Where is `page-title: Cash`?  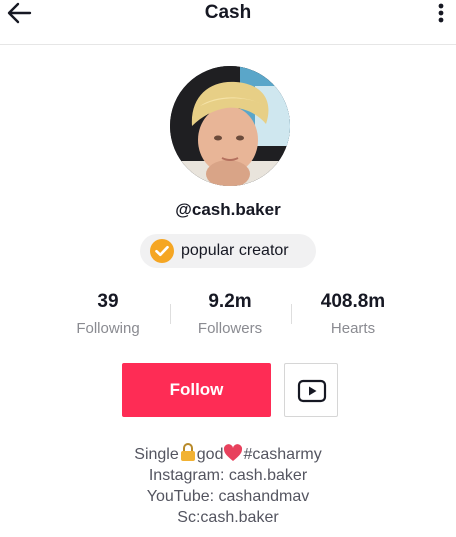 page-title: Cash is located at coordinates (228, 12).